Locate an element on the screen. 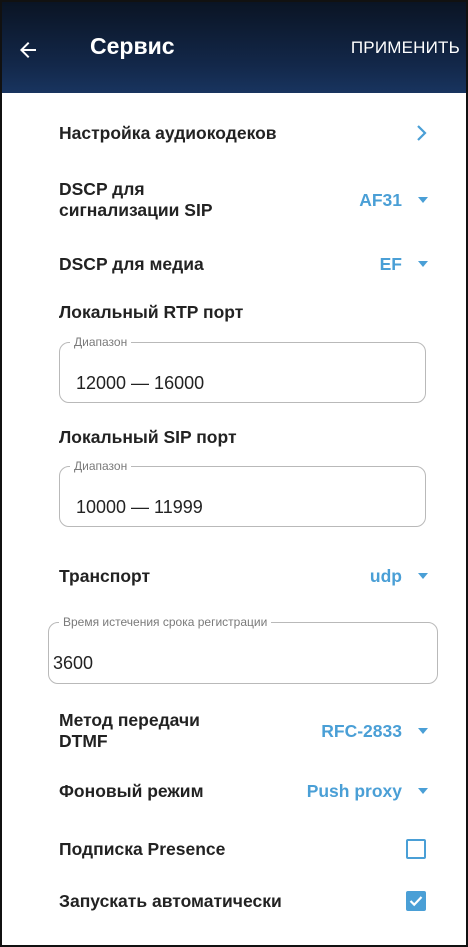 Image resolution: width=468 pixels, height=947 pixels. rtp-port-value: 12000 — 16000 is located at coordinates (140, 383).